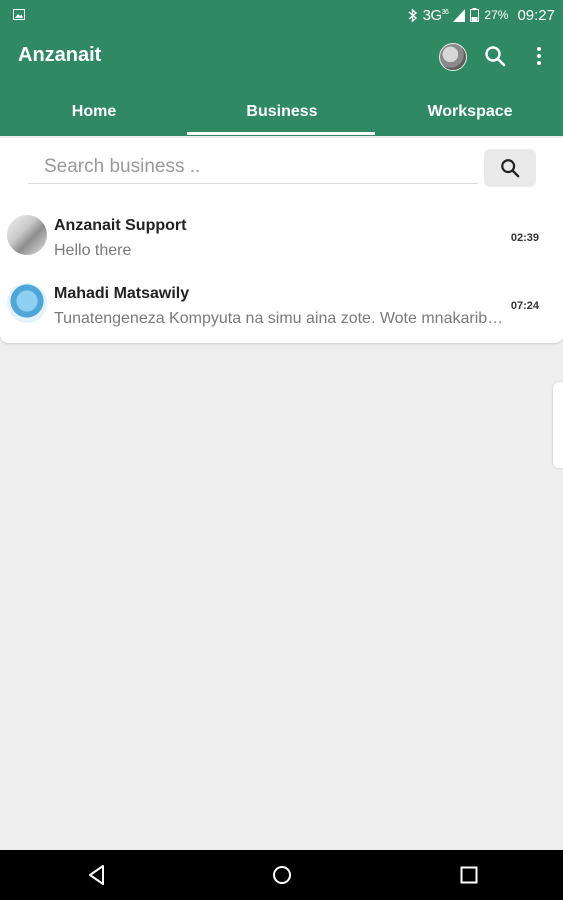 This screenshot has width=563, height=900. What do you see at coordinates (94, 112) in the screenshot?
I see `tab-home: Home` at bounding box center [94, 112].